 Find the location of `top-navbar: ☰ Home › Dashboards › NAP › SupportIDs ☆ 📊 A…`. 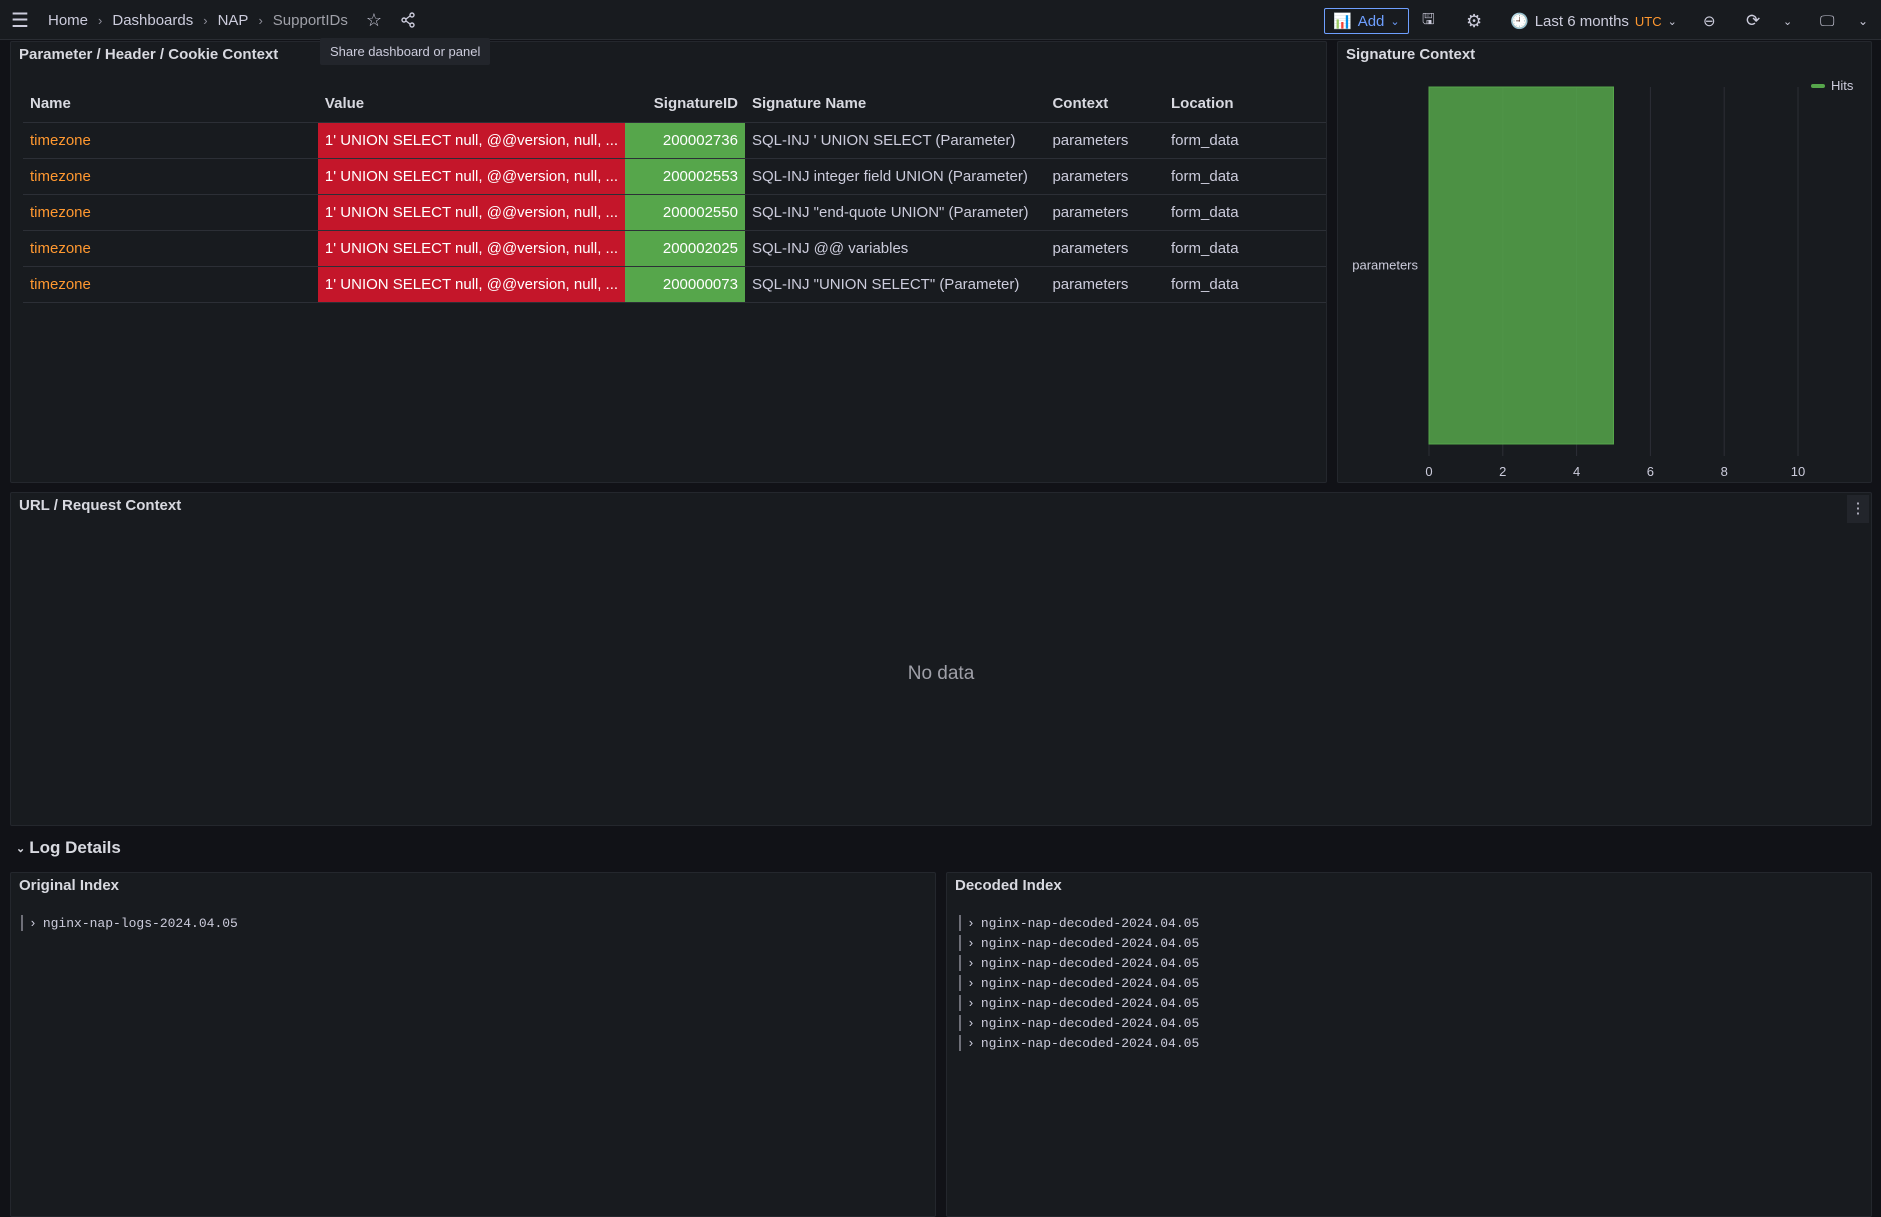

top-navbar: ☰ Home › Dashboards › NAP › SupportIDs ☆ 📊 A… is located at coordinates (940, 20).